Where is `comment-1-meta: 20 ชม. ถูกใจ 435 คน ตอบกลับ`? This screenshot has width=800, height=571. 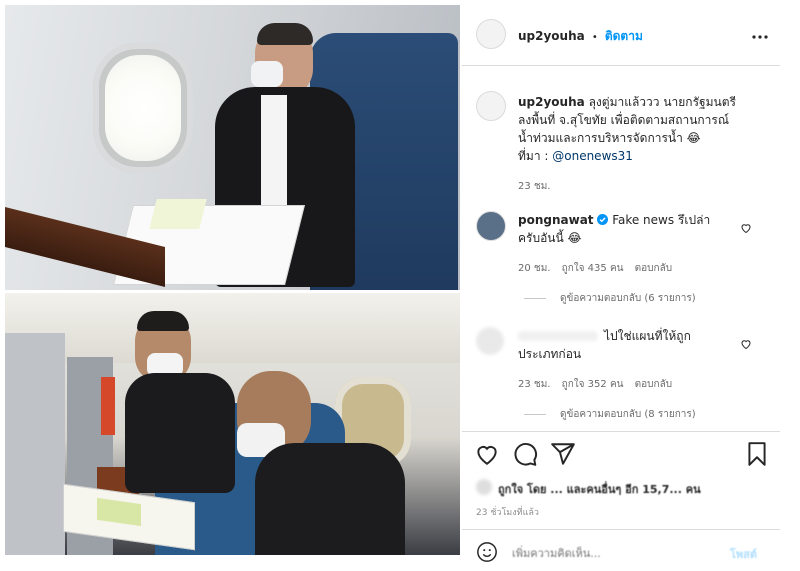
comment-1-meta: 20 ชม. ถูกใจ 435 คน ตอบกลับ is located at coordinates (595, 268).